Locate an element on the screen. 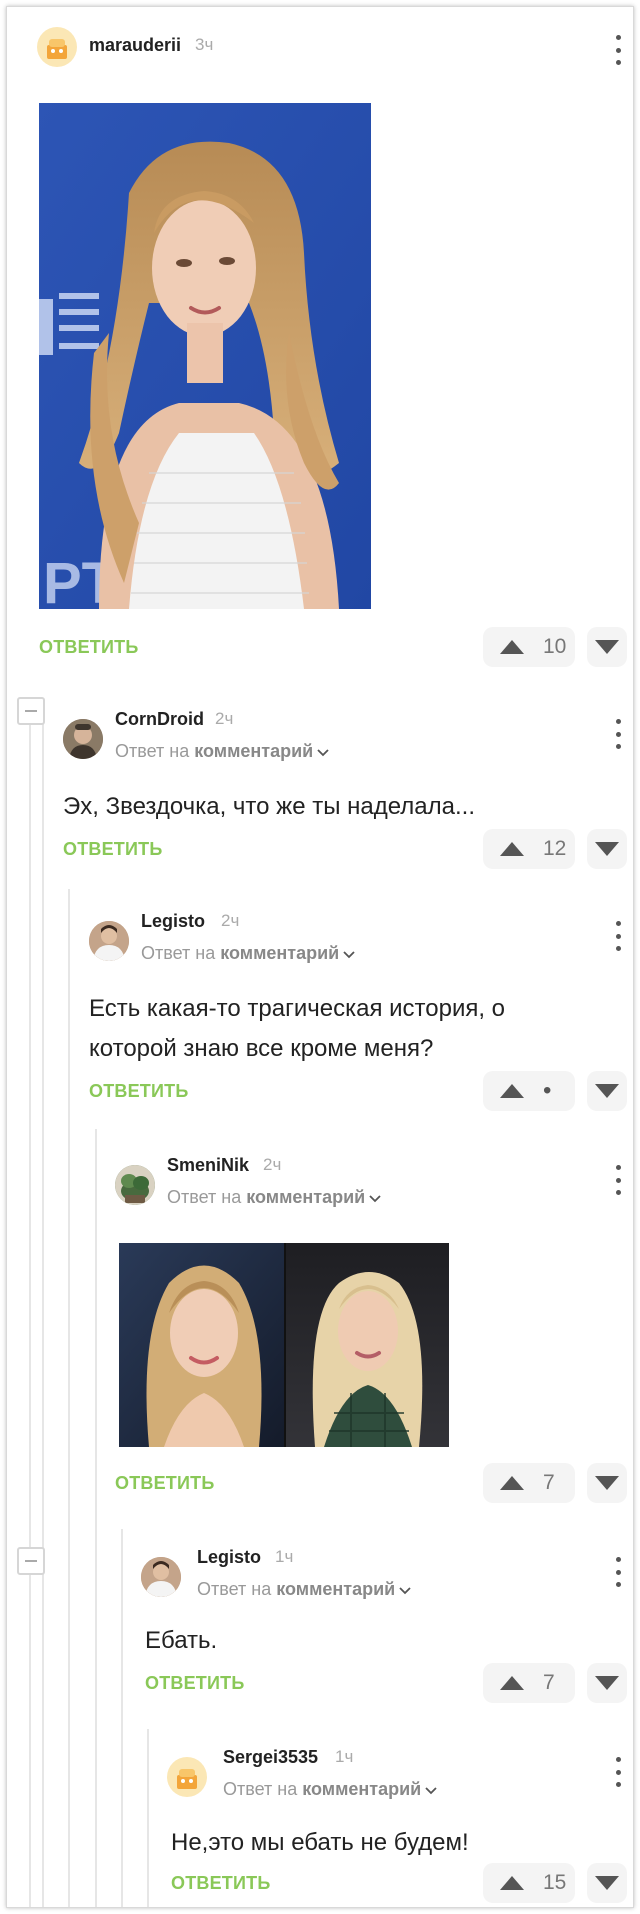  vote-count: • is located at coordinates (547, 1090).